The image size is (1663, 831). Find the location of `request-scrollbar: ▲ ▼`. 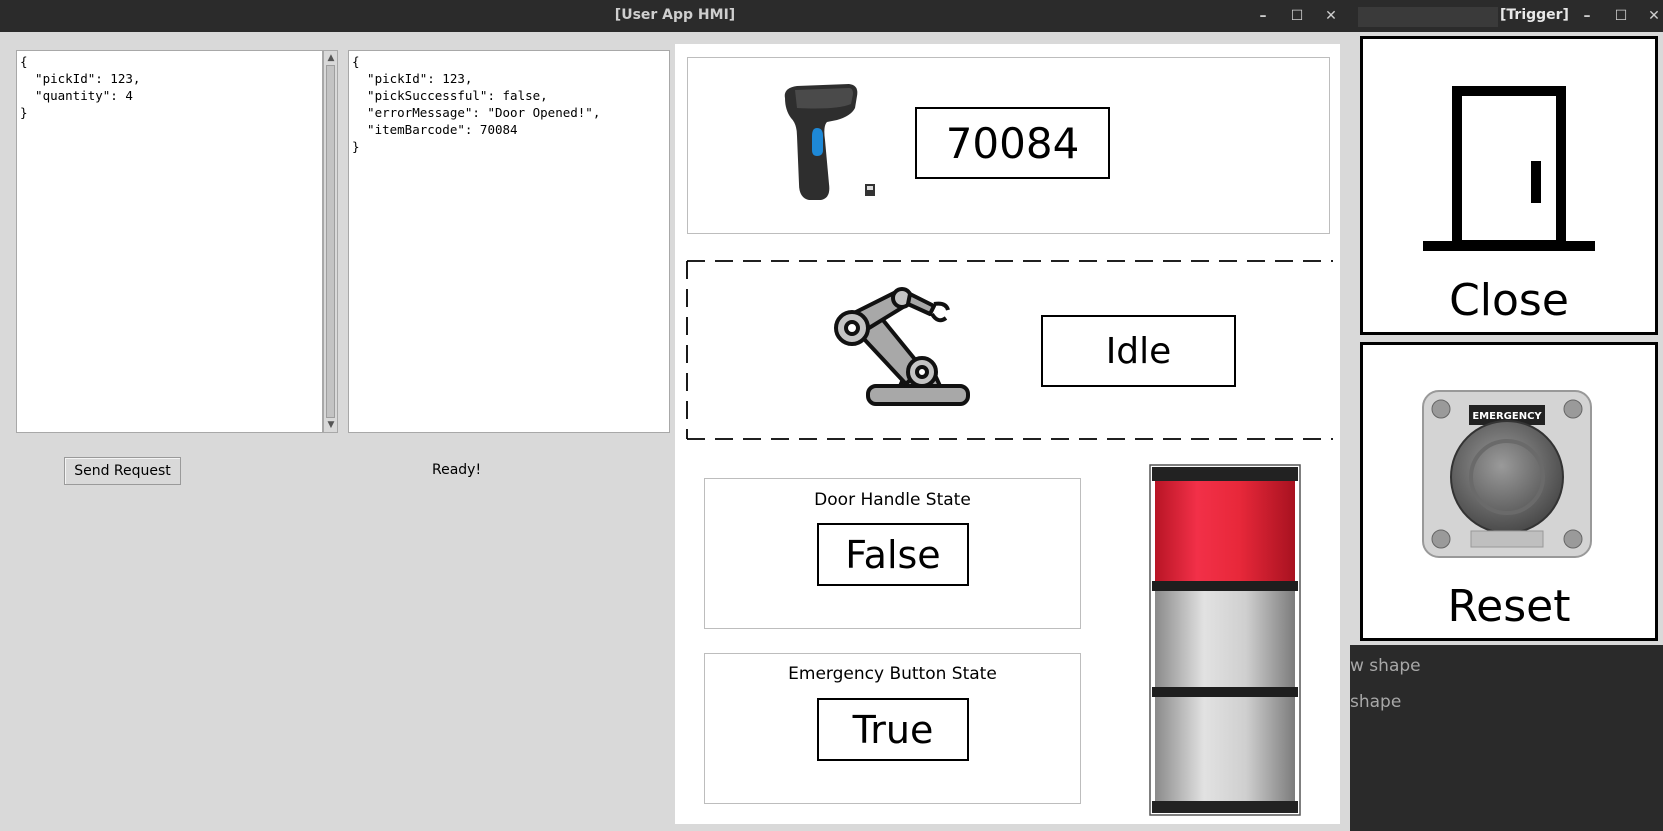

request-scrollbar: ▲ ▼ is located at coordinates (330, 241).